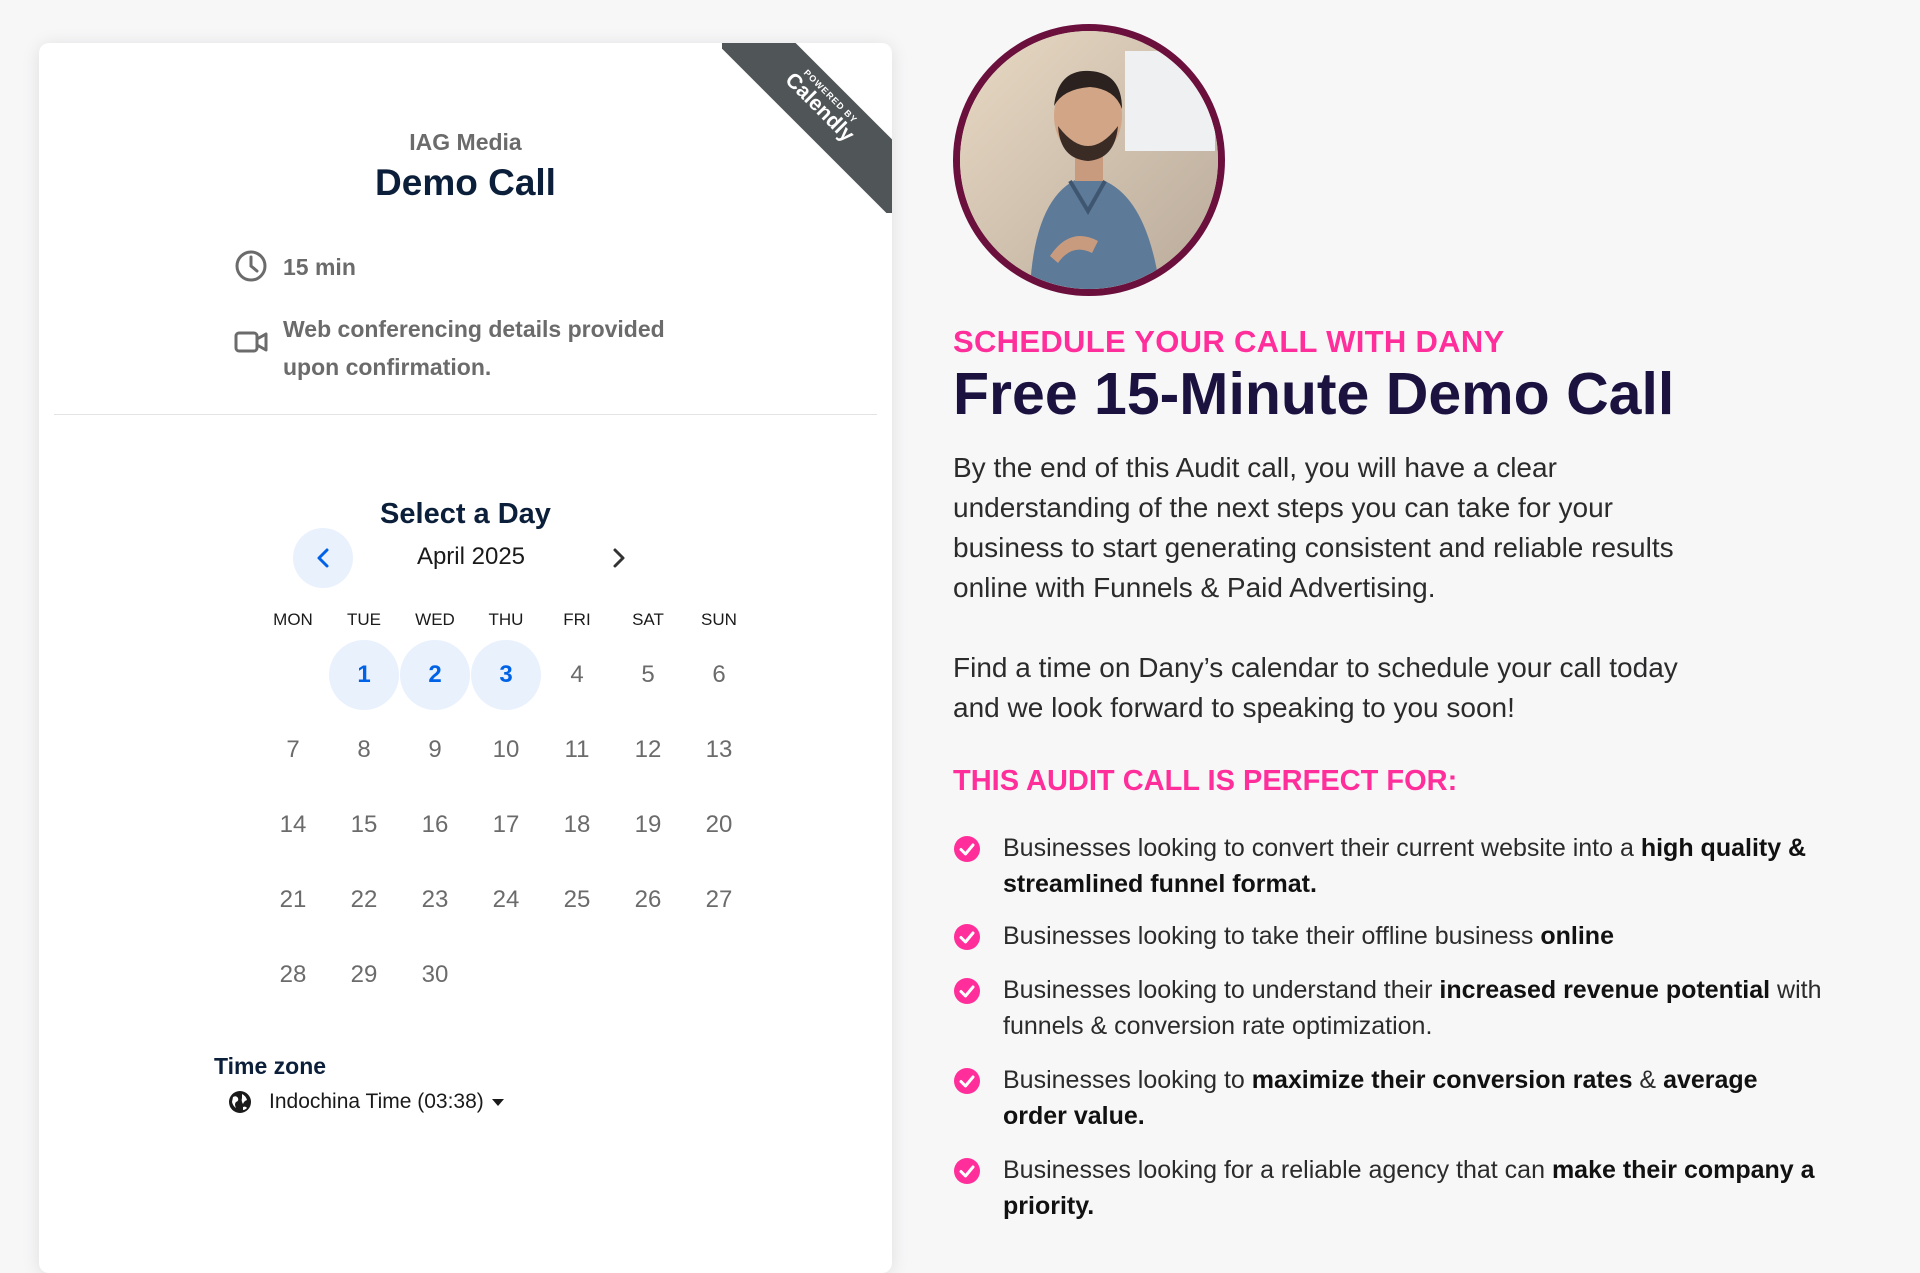 This screenshot has width=1920, height=1273. I want to click on calendar-day-27: 27, so click(719, 899).